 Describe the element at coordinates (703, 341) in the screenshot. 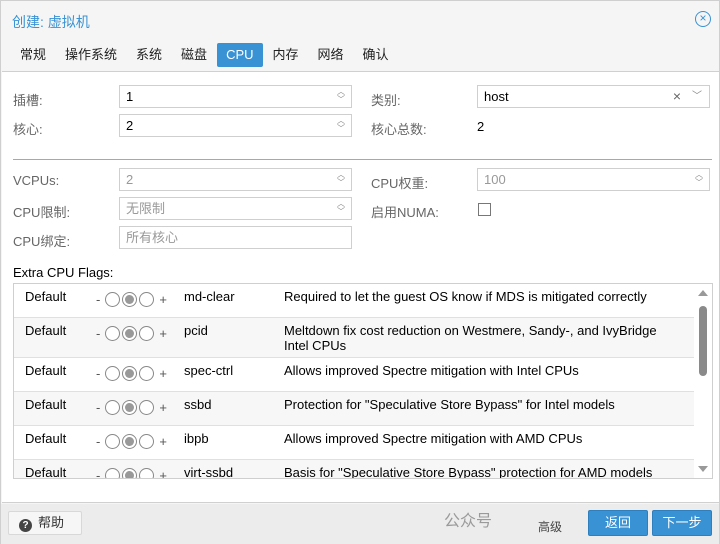

I see `scroll-thumb` at that location.